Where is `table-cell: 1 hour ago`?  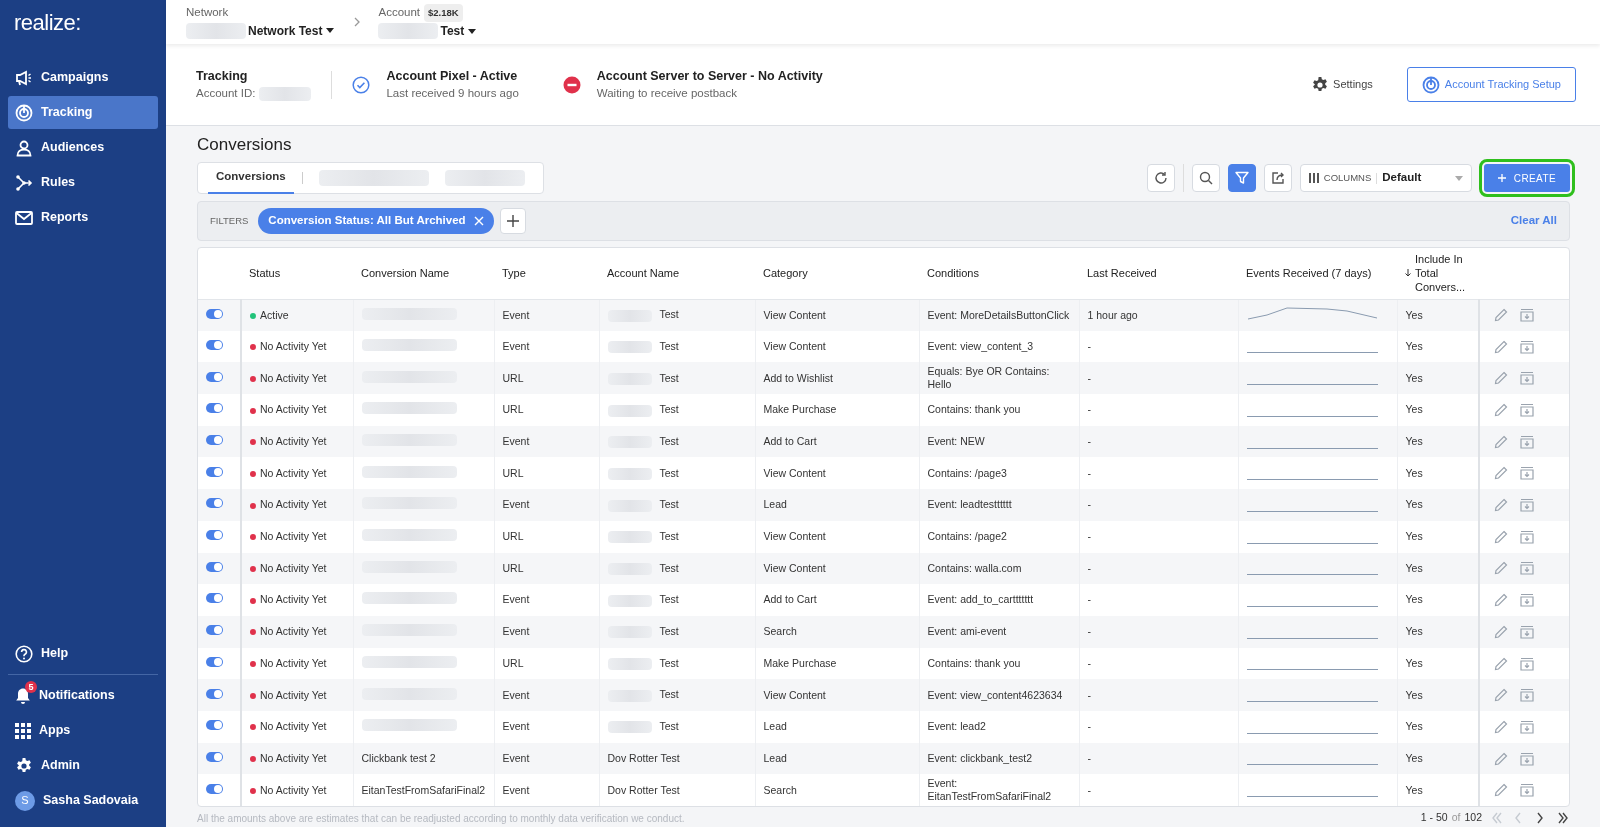
table-cell: 1 hour ago is located at coordinates (1112, 314).